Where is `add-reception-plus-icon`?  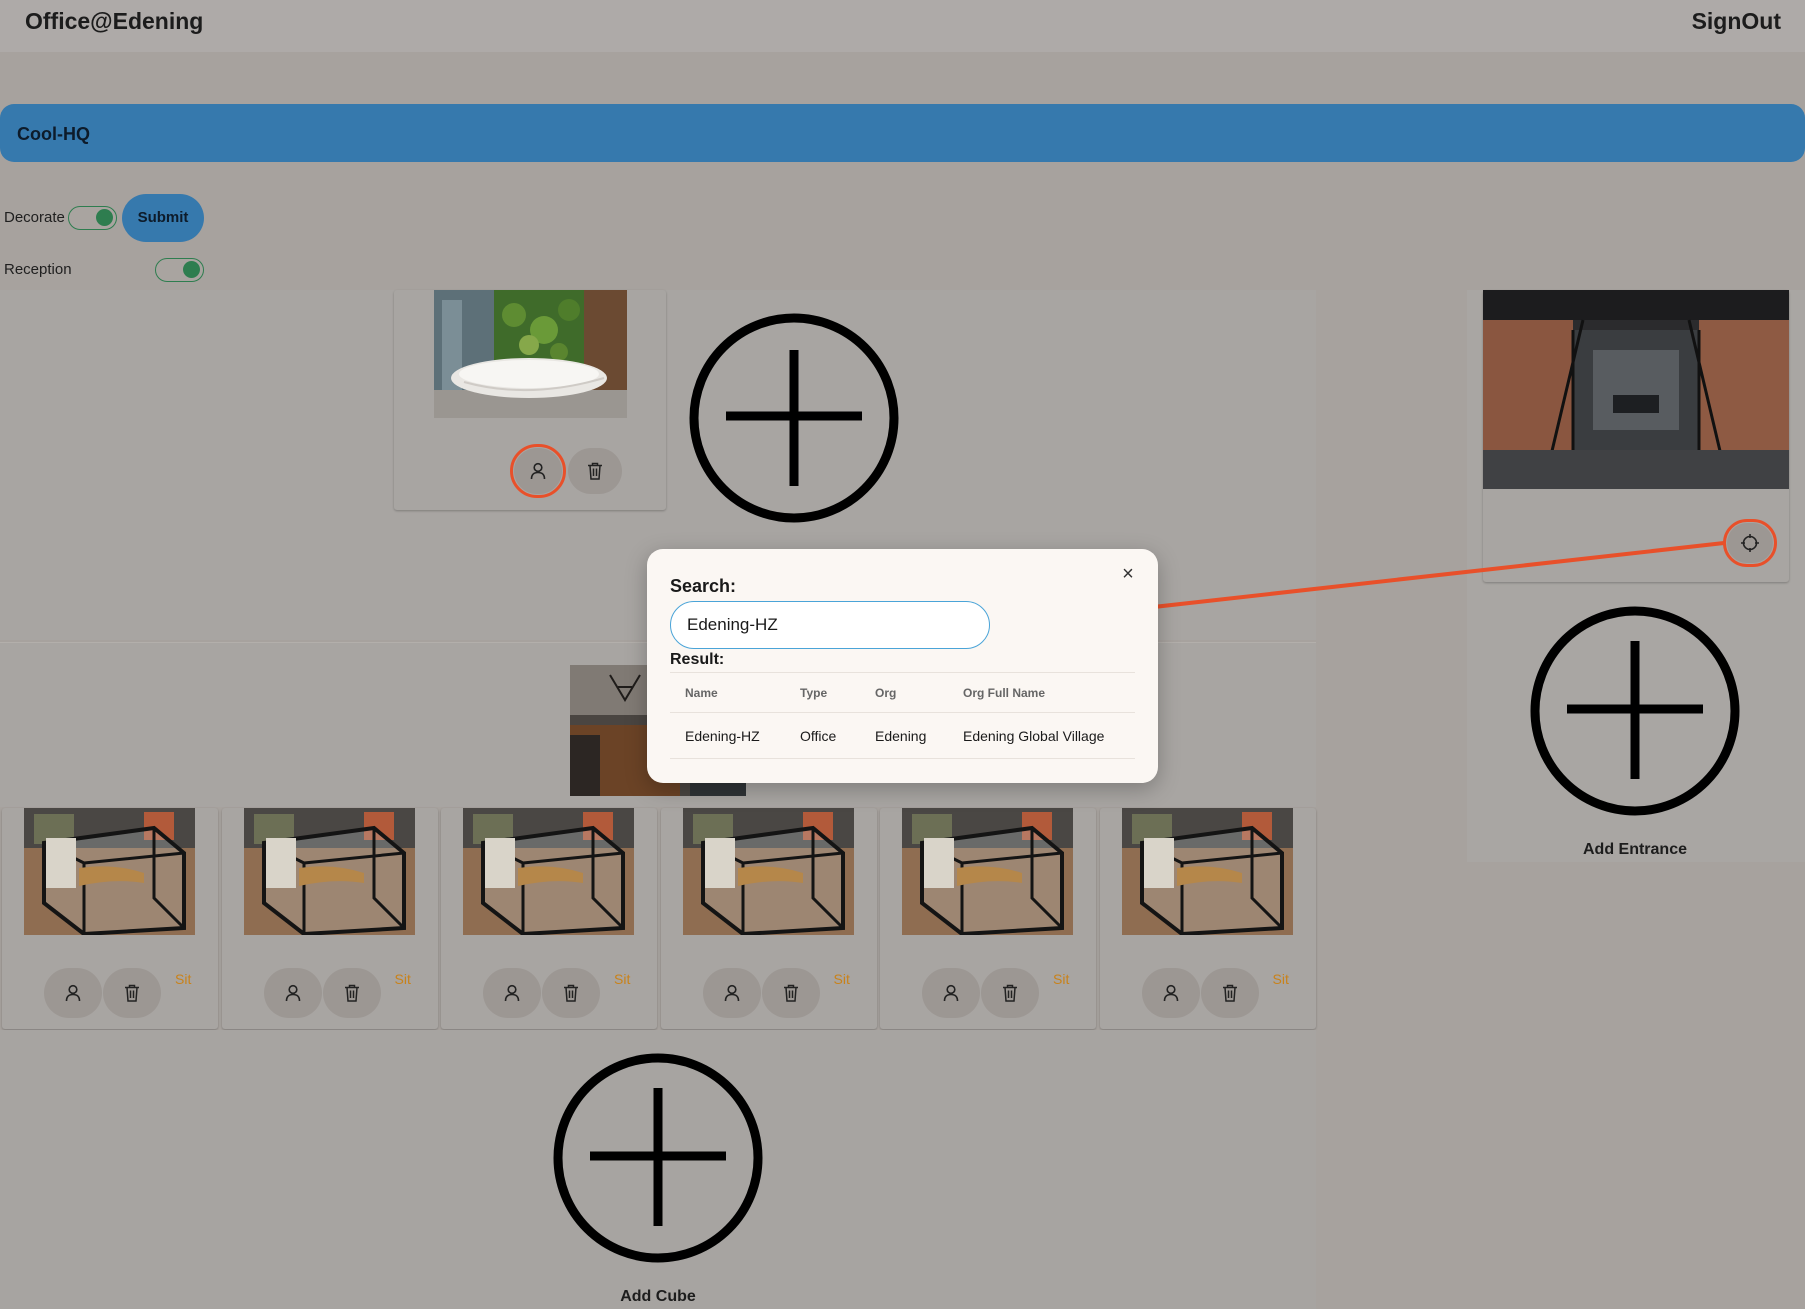 add-reception-plus-icon is located at coordinates (794, 420).